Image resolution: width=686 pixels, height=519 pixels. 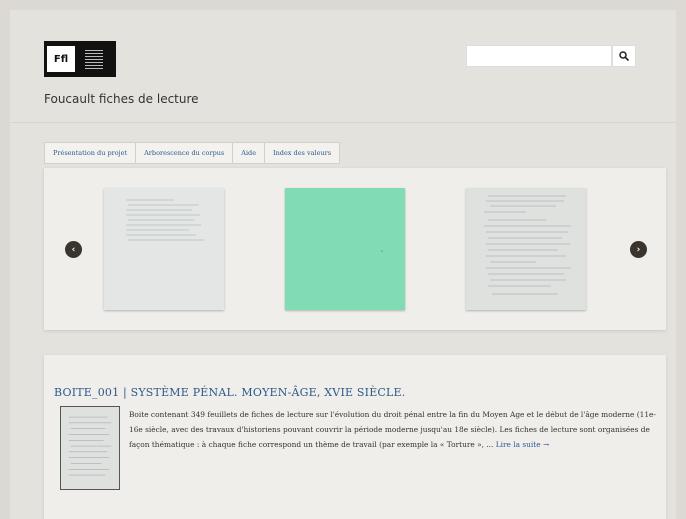 I want to click on read-more-link: Lire la suite →, so click(x=522, y=444).